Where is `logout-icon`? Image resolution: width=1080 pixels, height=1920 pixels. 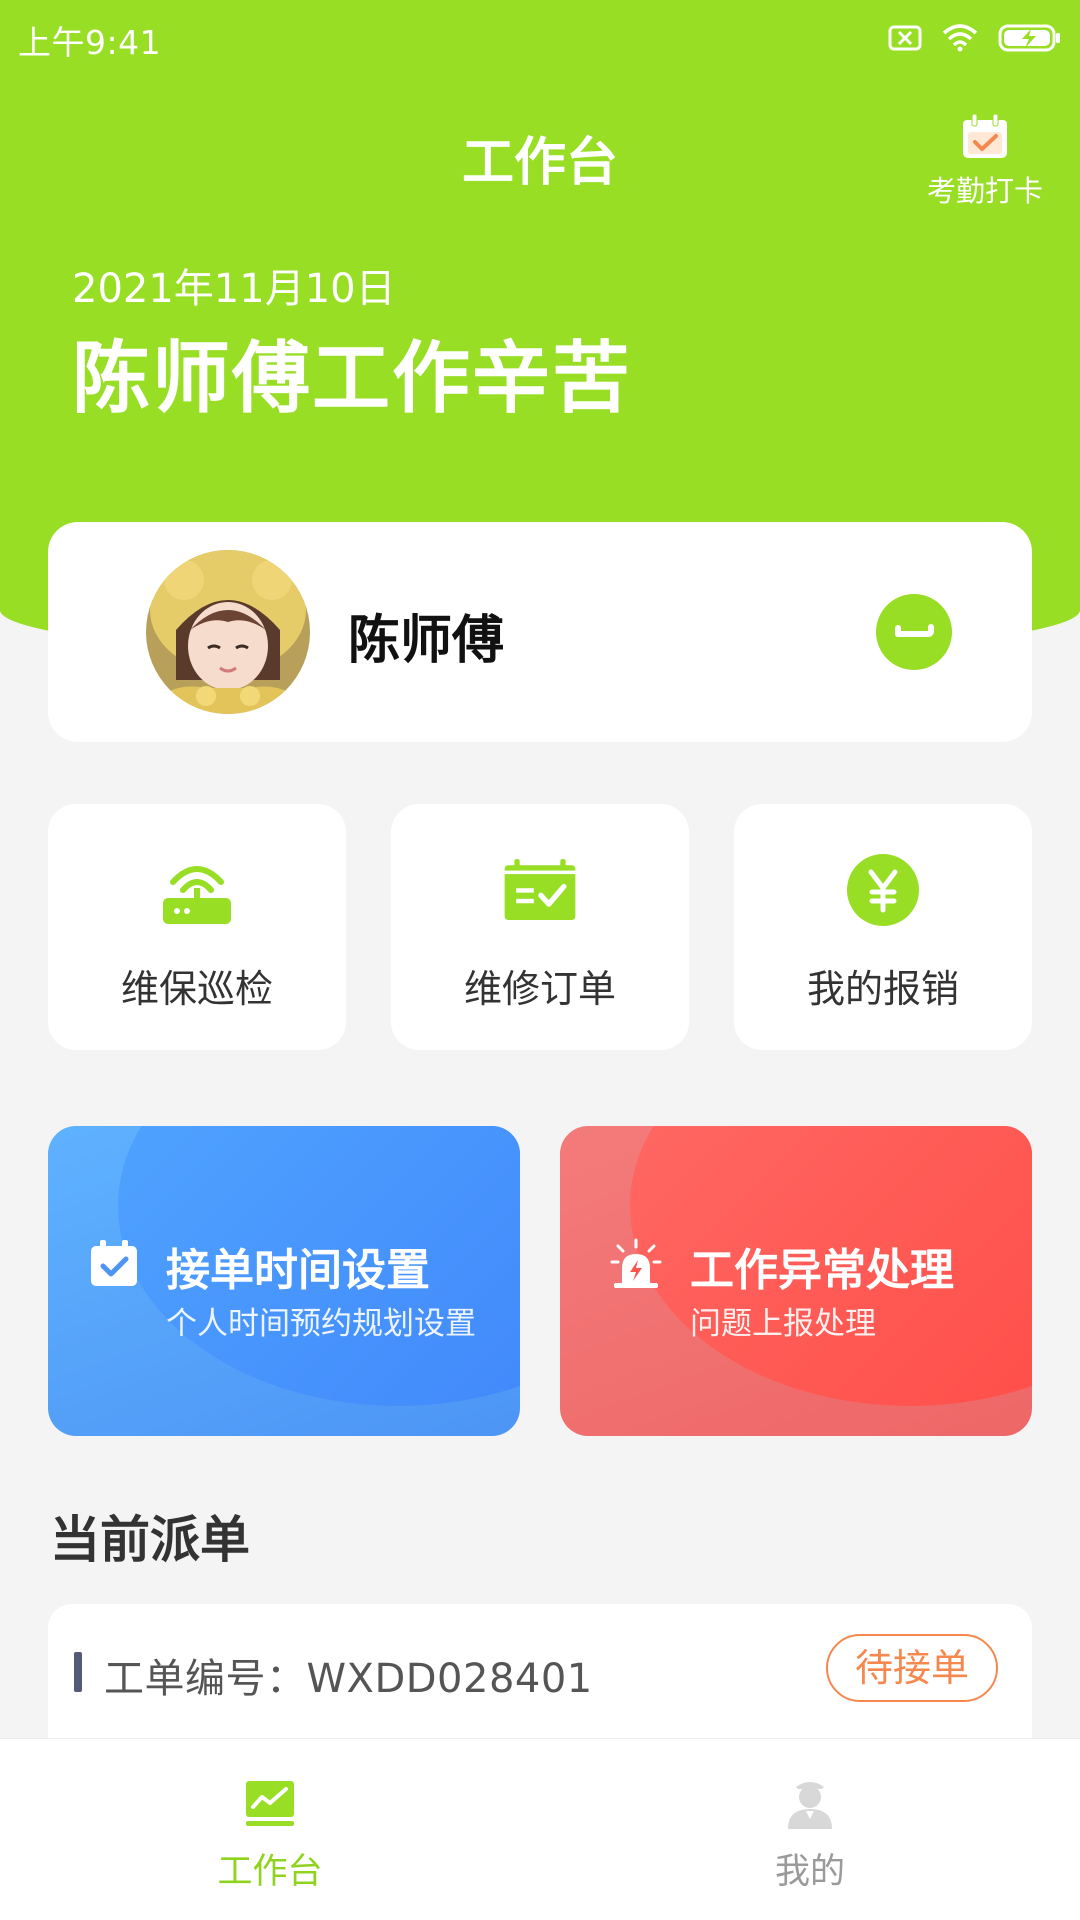
logout-icon is located at coordinates (914, 630).